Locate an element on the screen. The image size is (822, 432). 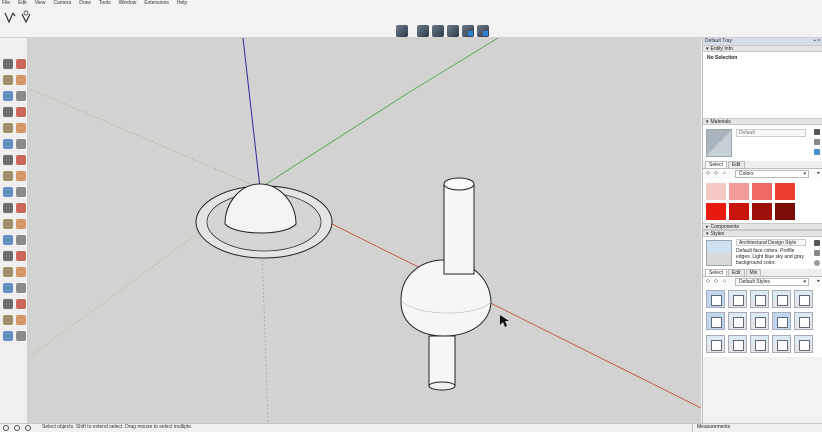
text-icon is located at coordinates (21, 240).